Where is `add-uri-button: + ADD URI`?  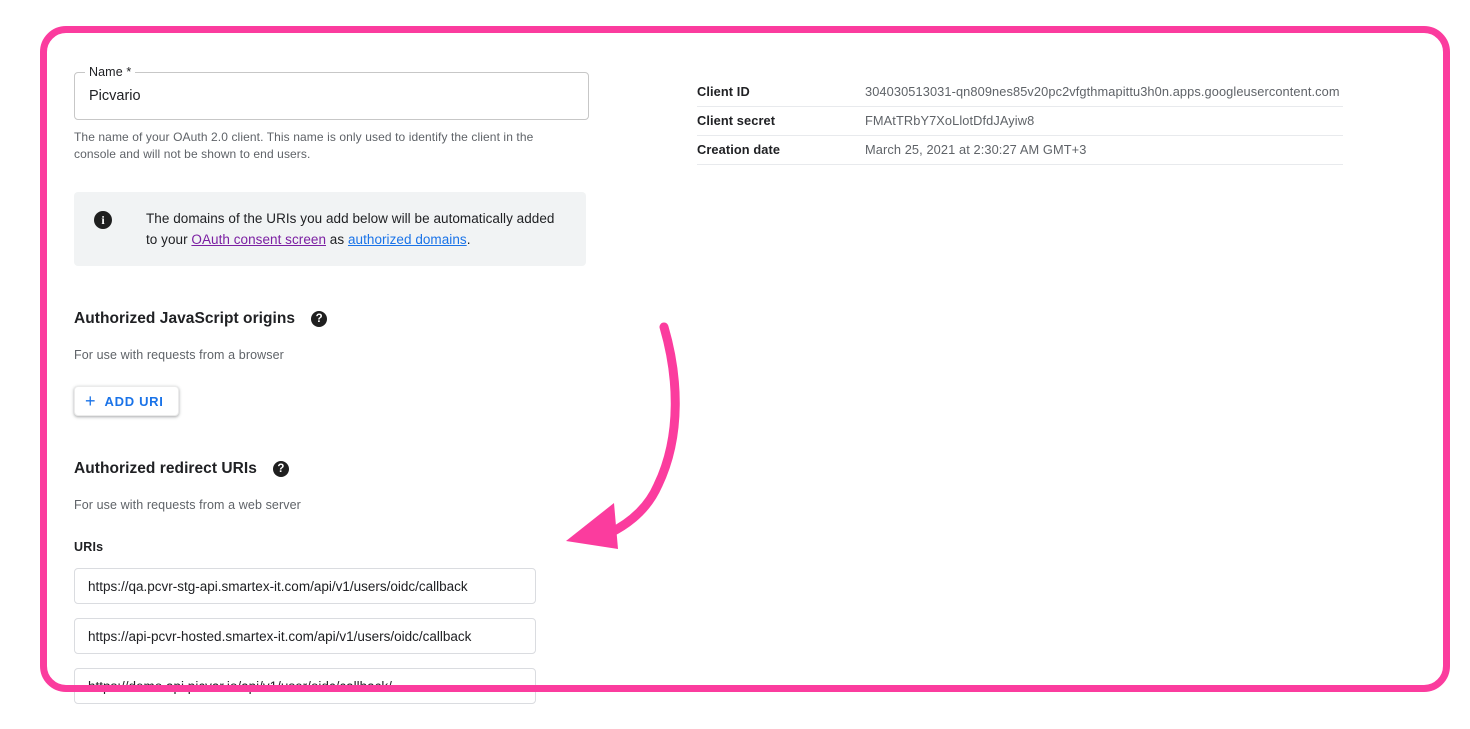 add-uri-button: + ADD URI is located at coordinates (126, 401).